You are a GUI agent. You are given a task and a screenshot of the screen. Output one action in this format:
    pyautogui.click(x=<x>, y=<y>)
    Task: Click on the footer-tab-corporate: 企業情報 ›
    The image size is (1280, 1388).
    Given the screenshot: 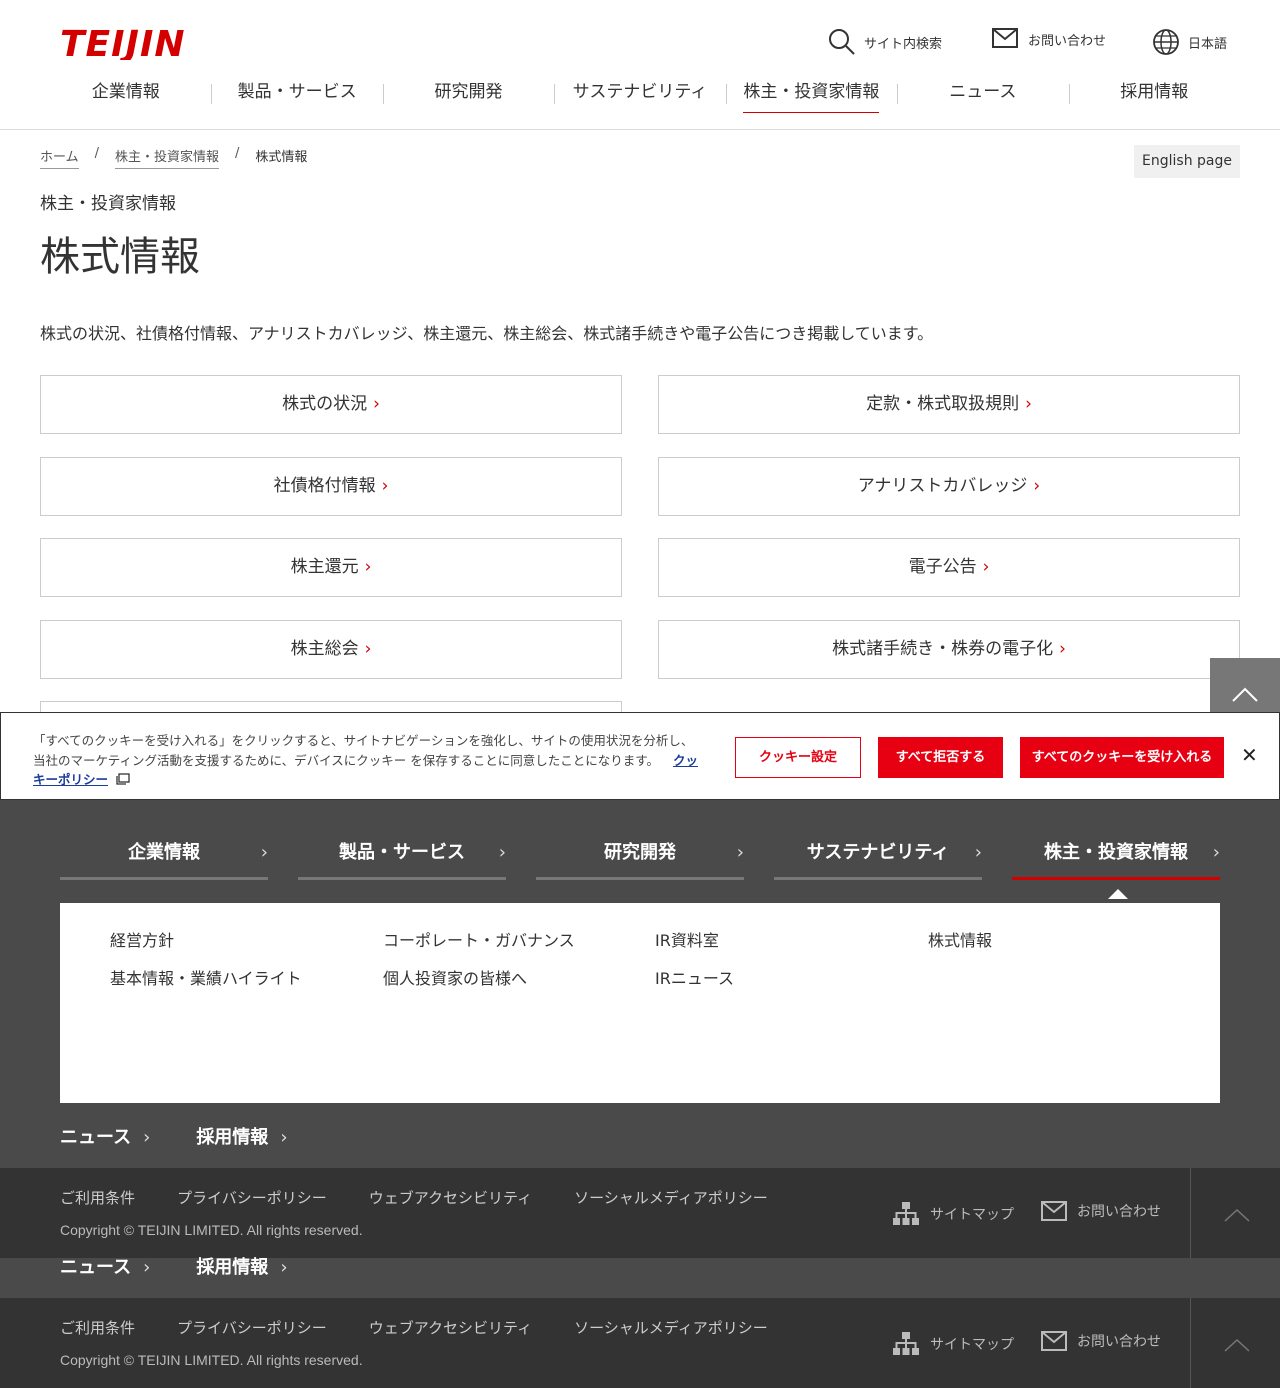 What is the action you would take?
    pyautogui.click(x=164, y=855)
    